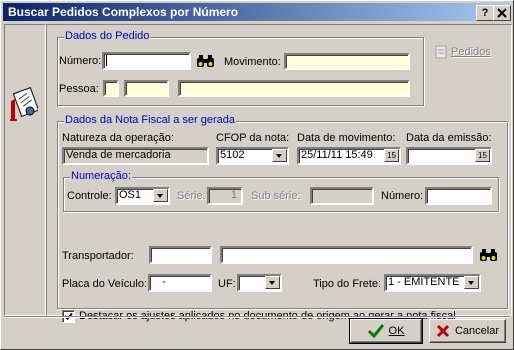 This screenshot has width=514, height=350. Describe the element at coordinates (449, 138) in the screenshot. I see `data-emissao-label: Data da emissão:` at that location.